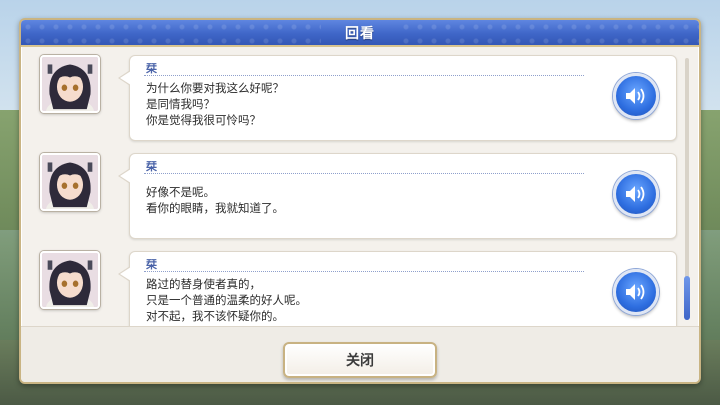  What do you see at coordinates (203, 120) in the screenshot?
I see `dialogue-line: 你是觉得我很可怜吗？` at bounding box center [203, 120].